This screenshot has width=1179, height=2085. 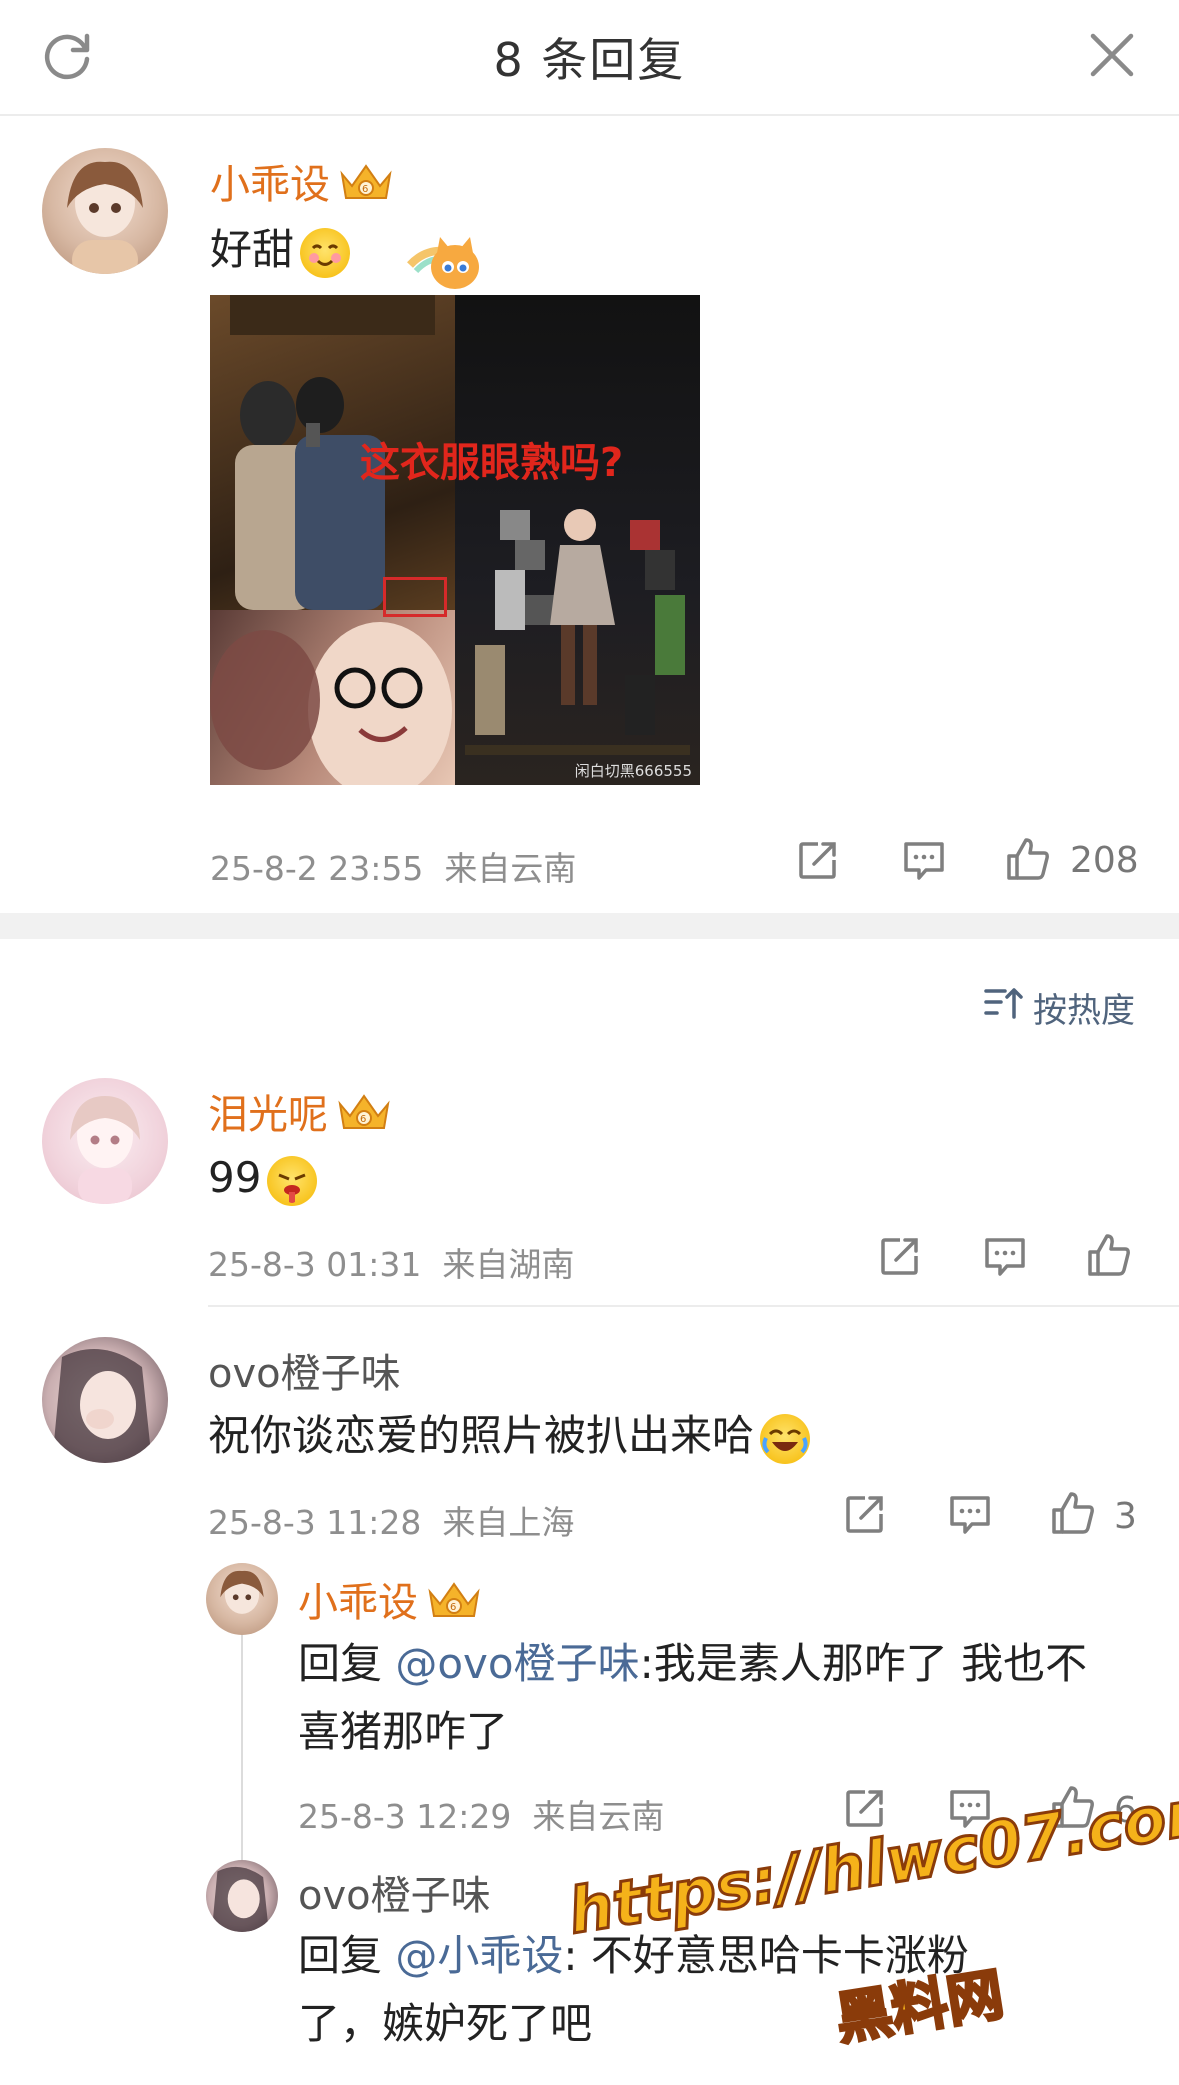 What do you see at coordinates (235, 1177) in the screenshot?
I see `reply-text-content: 99` at bounding box center [235, 1177].